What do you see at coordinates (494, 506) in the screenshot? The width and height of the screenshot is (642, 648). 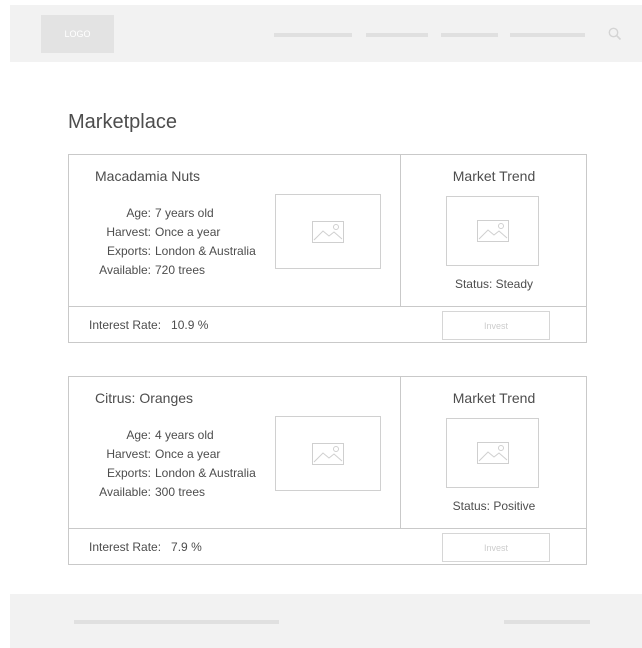 I see `trend-status: Status: Positive` at bounding box center [494, 506].